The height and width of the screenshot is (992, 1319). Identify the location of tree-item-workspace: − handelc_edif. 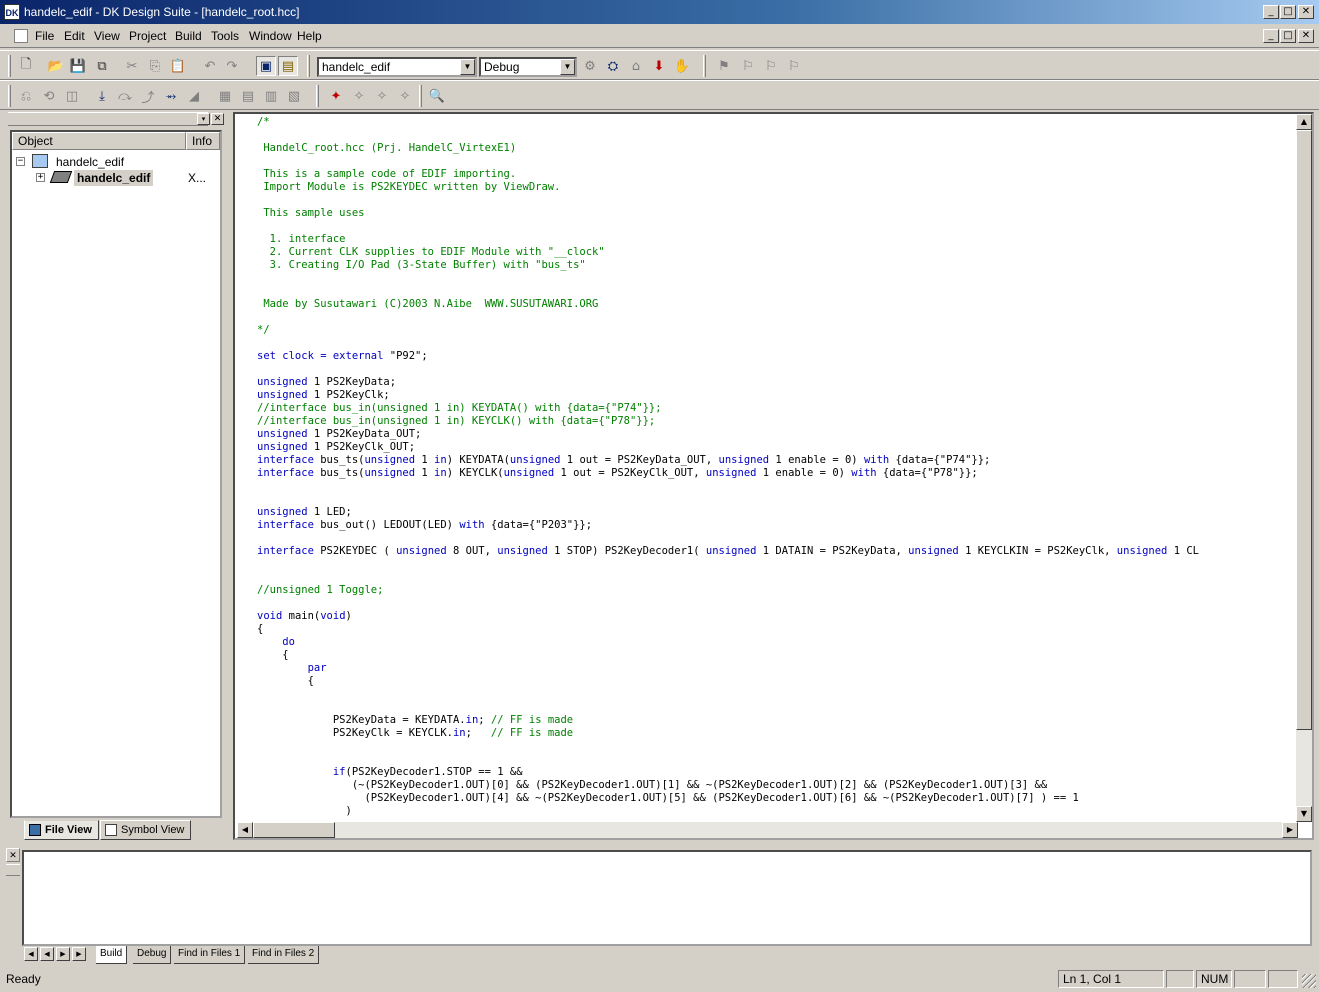
(116, 162).